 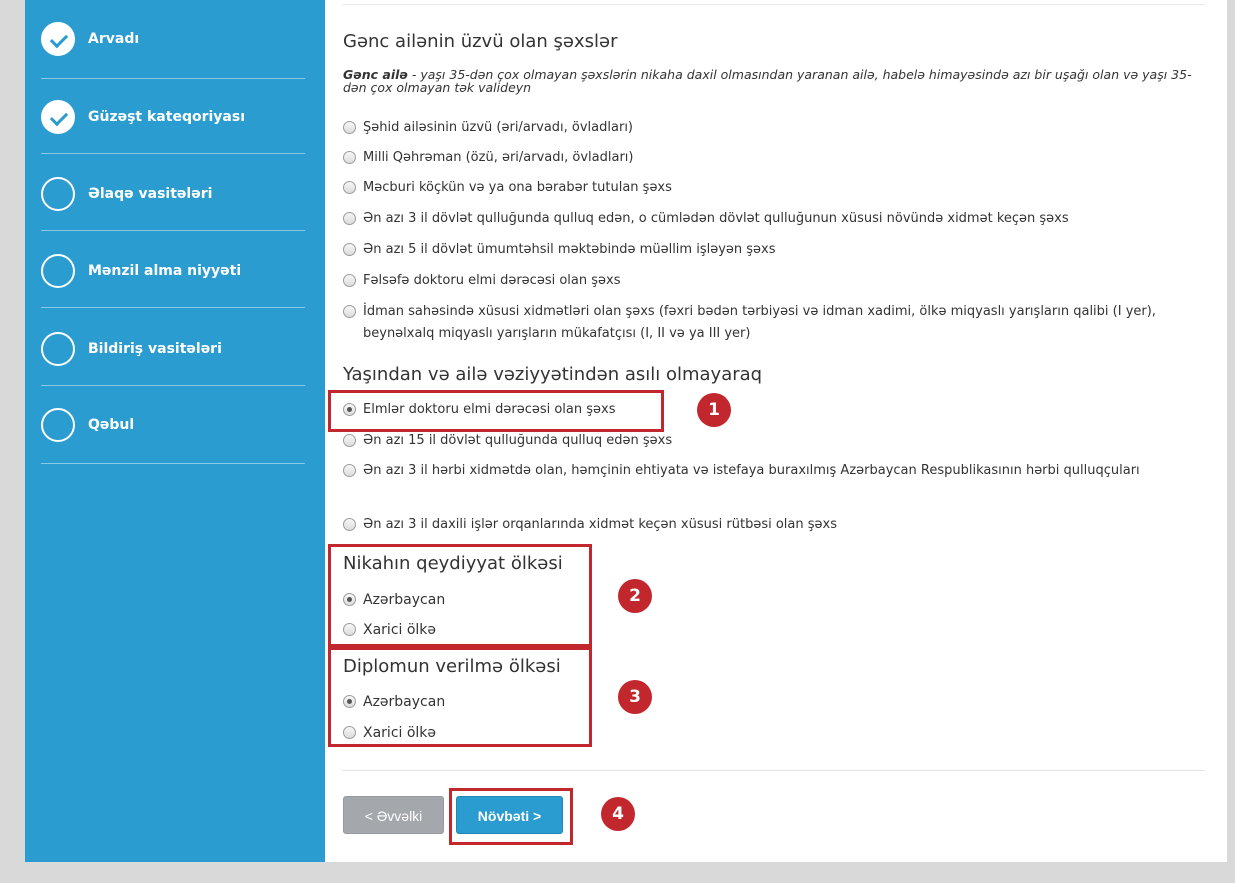 I want to click on annotation-badge-4: 4, so click(x=618, y=814).